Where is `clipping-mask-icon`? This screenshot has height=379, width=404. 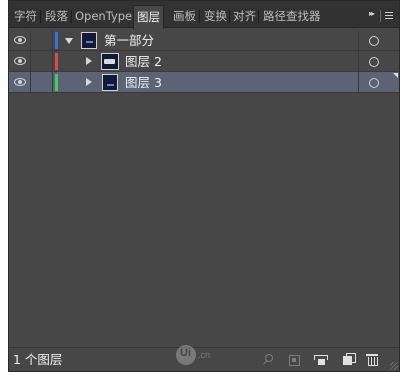
clipping-mask-icon is located at coordinates (294, 359).